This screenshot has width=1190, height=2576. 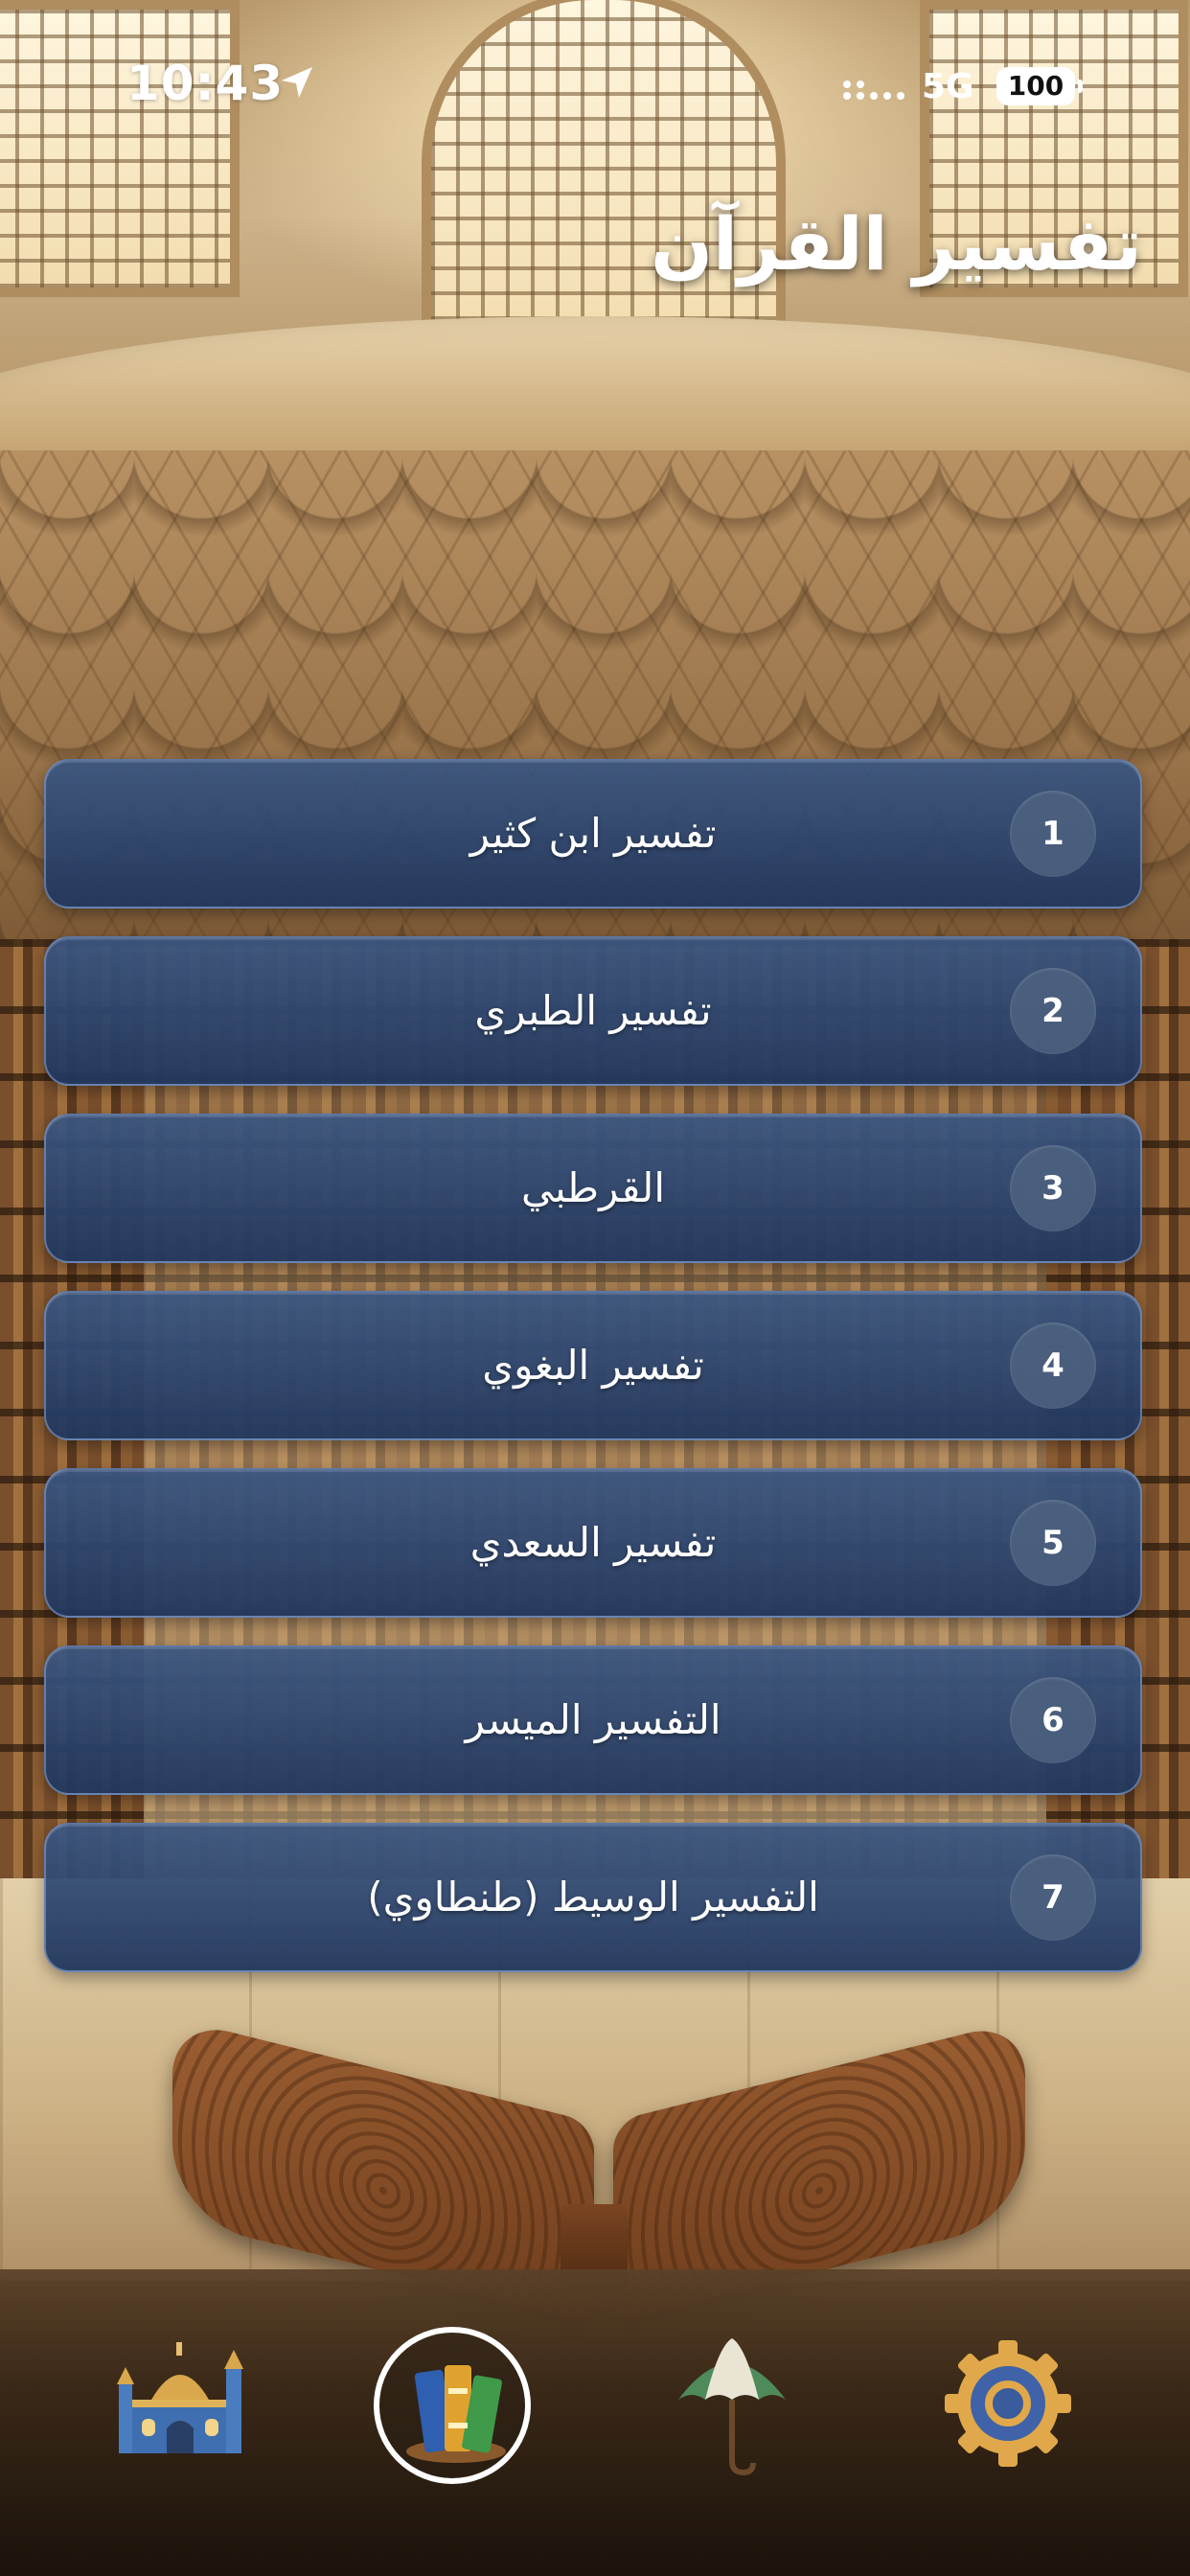 What do you see at coordinates (1053, 1011) in the screenshot?
I see `tafsir-item-number: 2` at bounding box center [1053, 1011].